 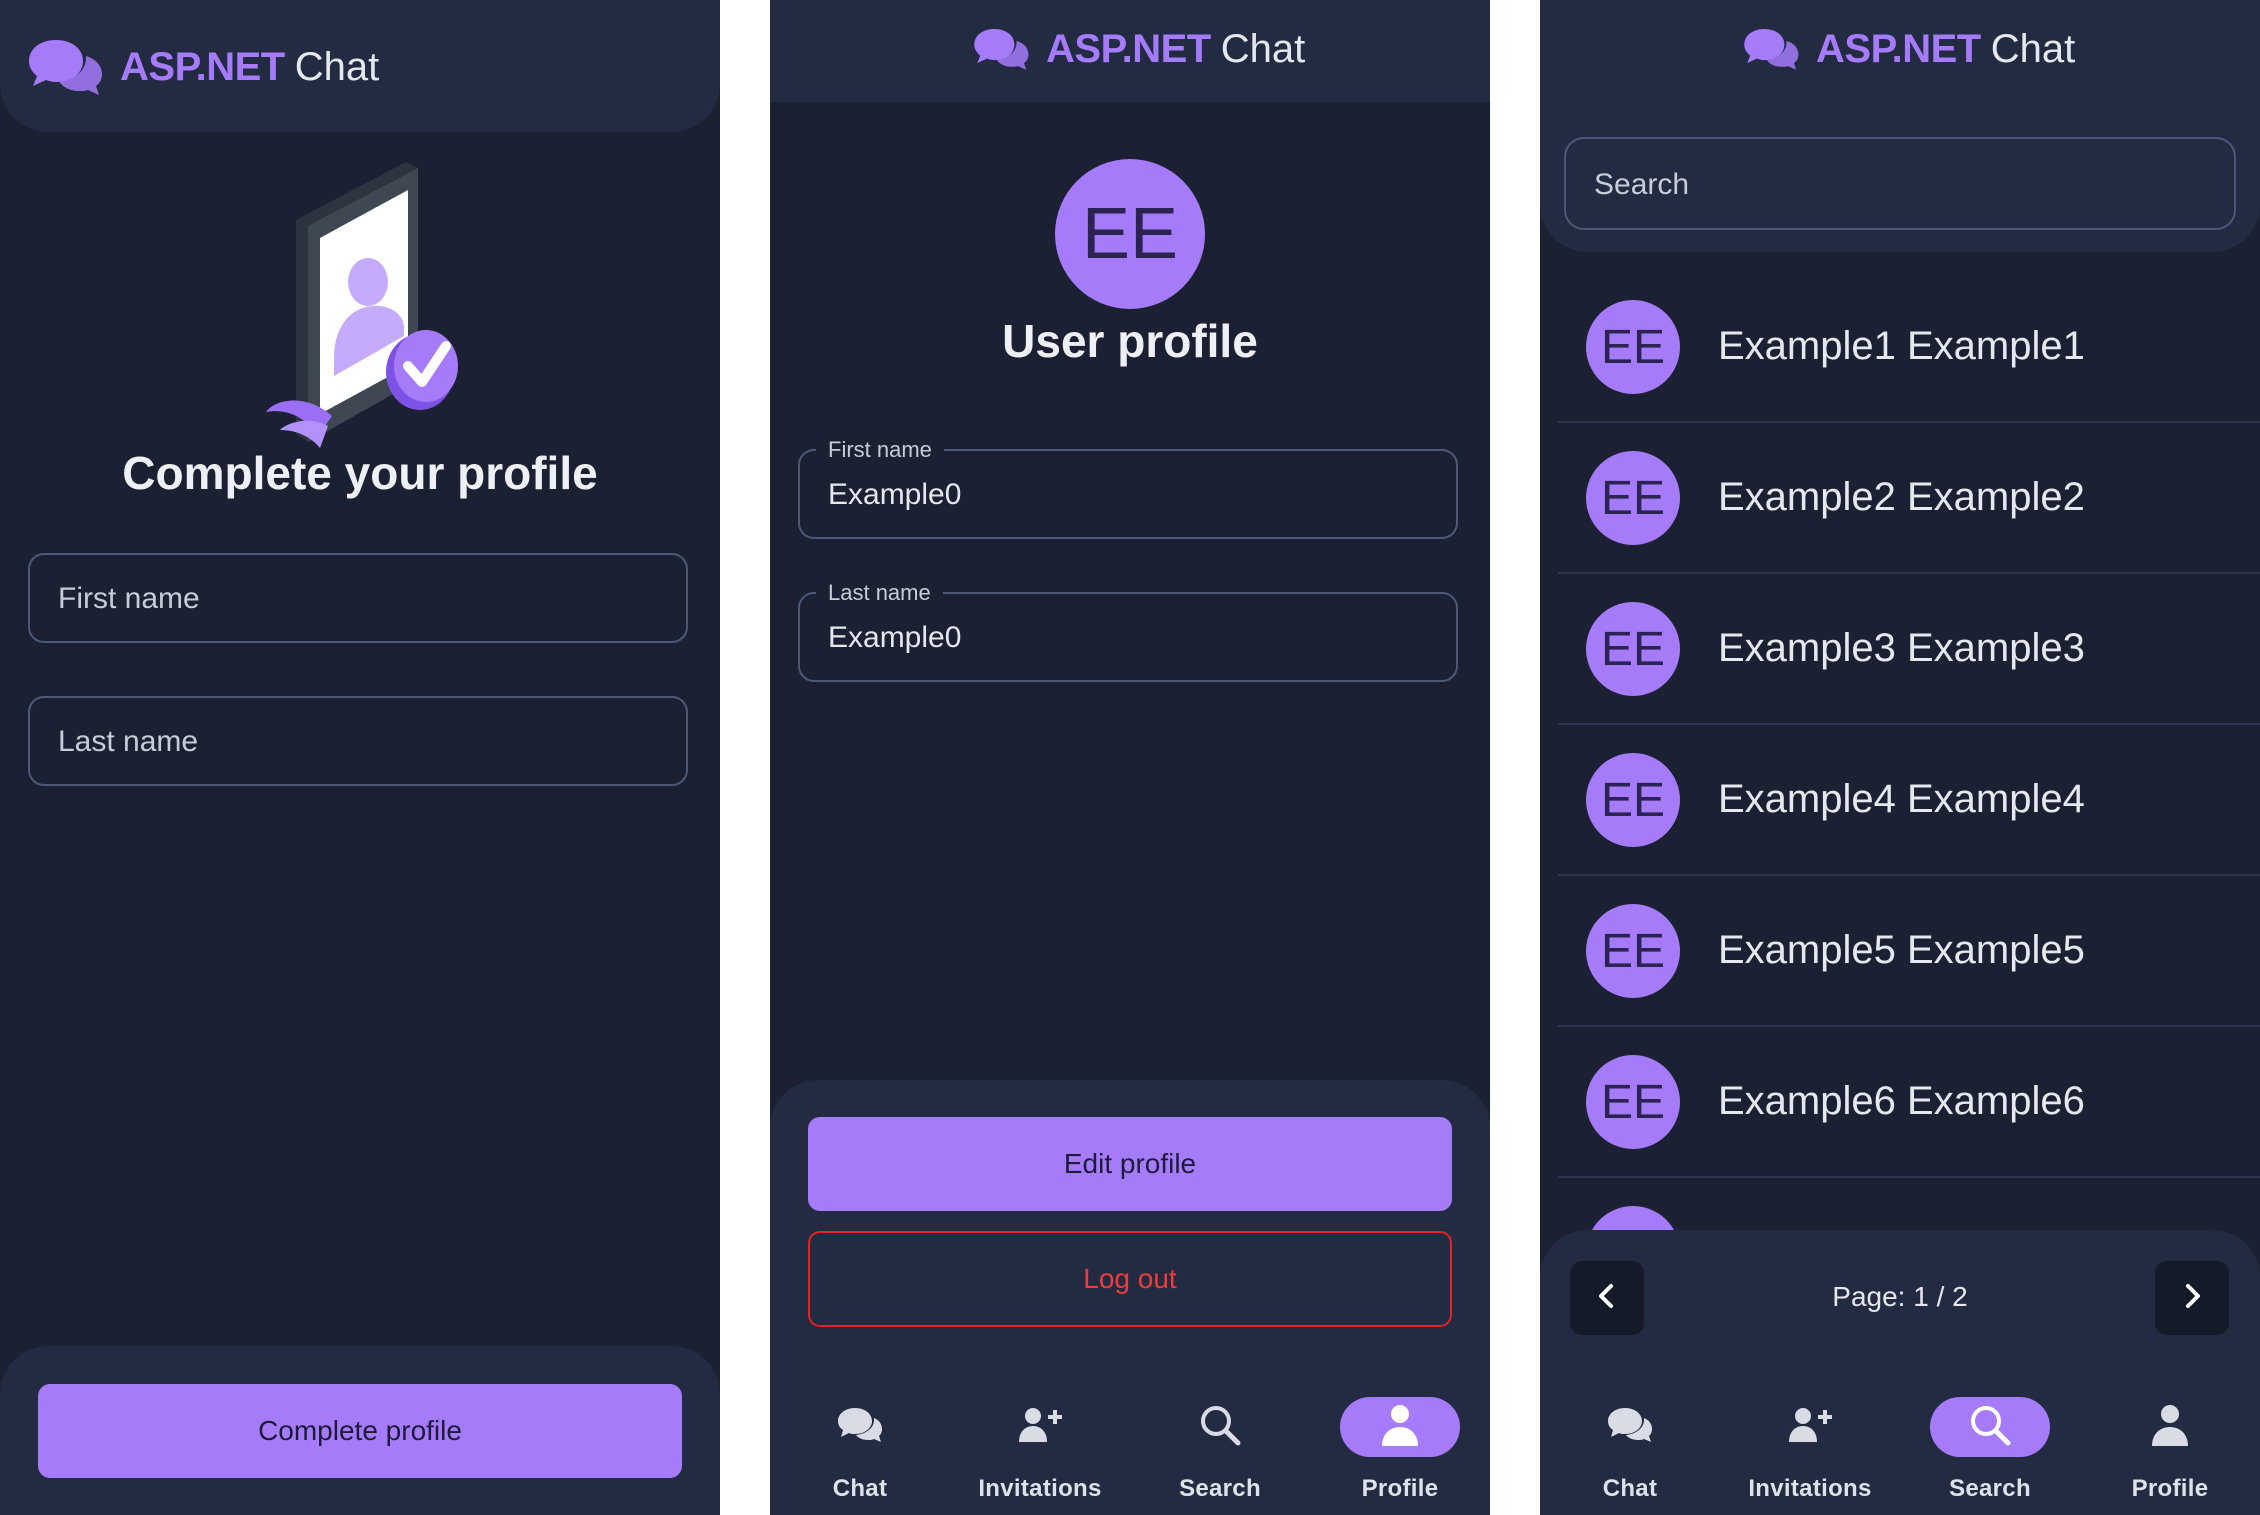 I want to click on list-item: EE Example1 Example1, so click(x=1909, y=347).